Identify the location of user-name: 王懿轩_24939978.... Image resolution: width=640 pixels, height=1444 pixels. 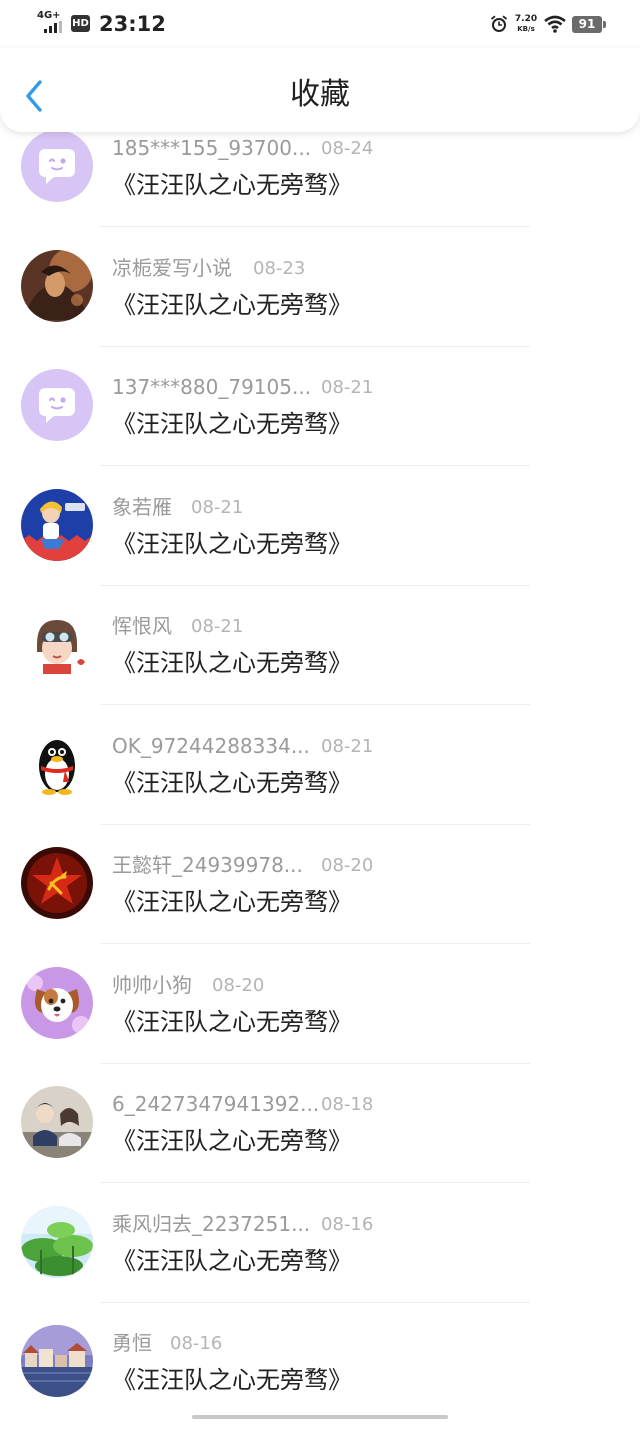
(207, 865).